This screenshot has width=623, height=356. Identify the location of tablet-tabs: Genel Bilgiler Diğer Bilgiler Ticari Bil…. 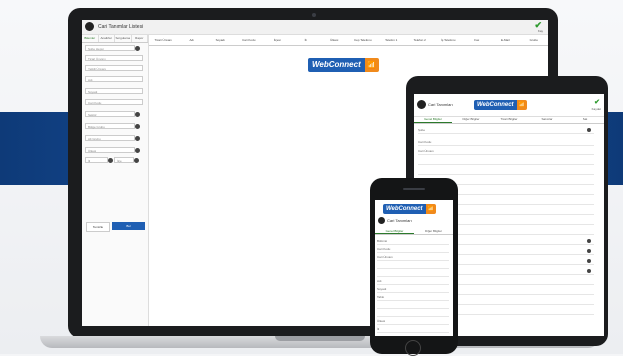
(509, 120).